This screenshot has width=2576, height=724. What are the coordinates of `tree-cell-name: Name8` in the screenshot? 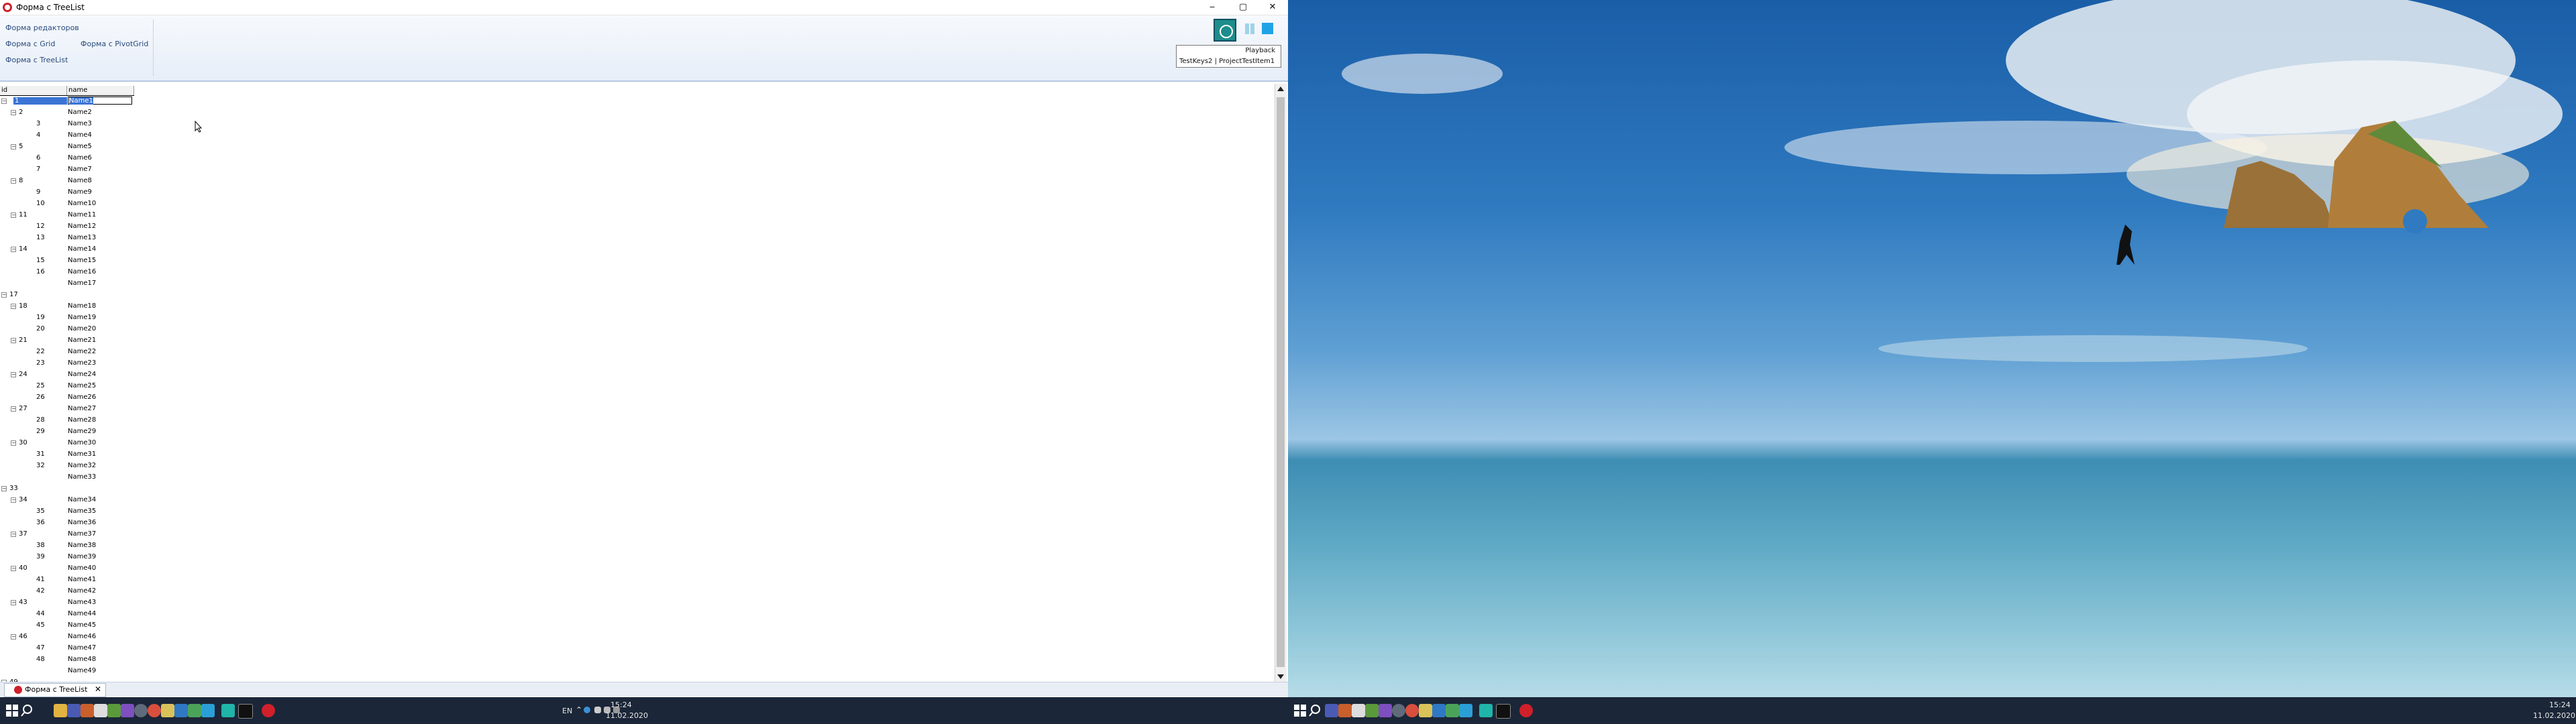 It's located at (80, 180).